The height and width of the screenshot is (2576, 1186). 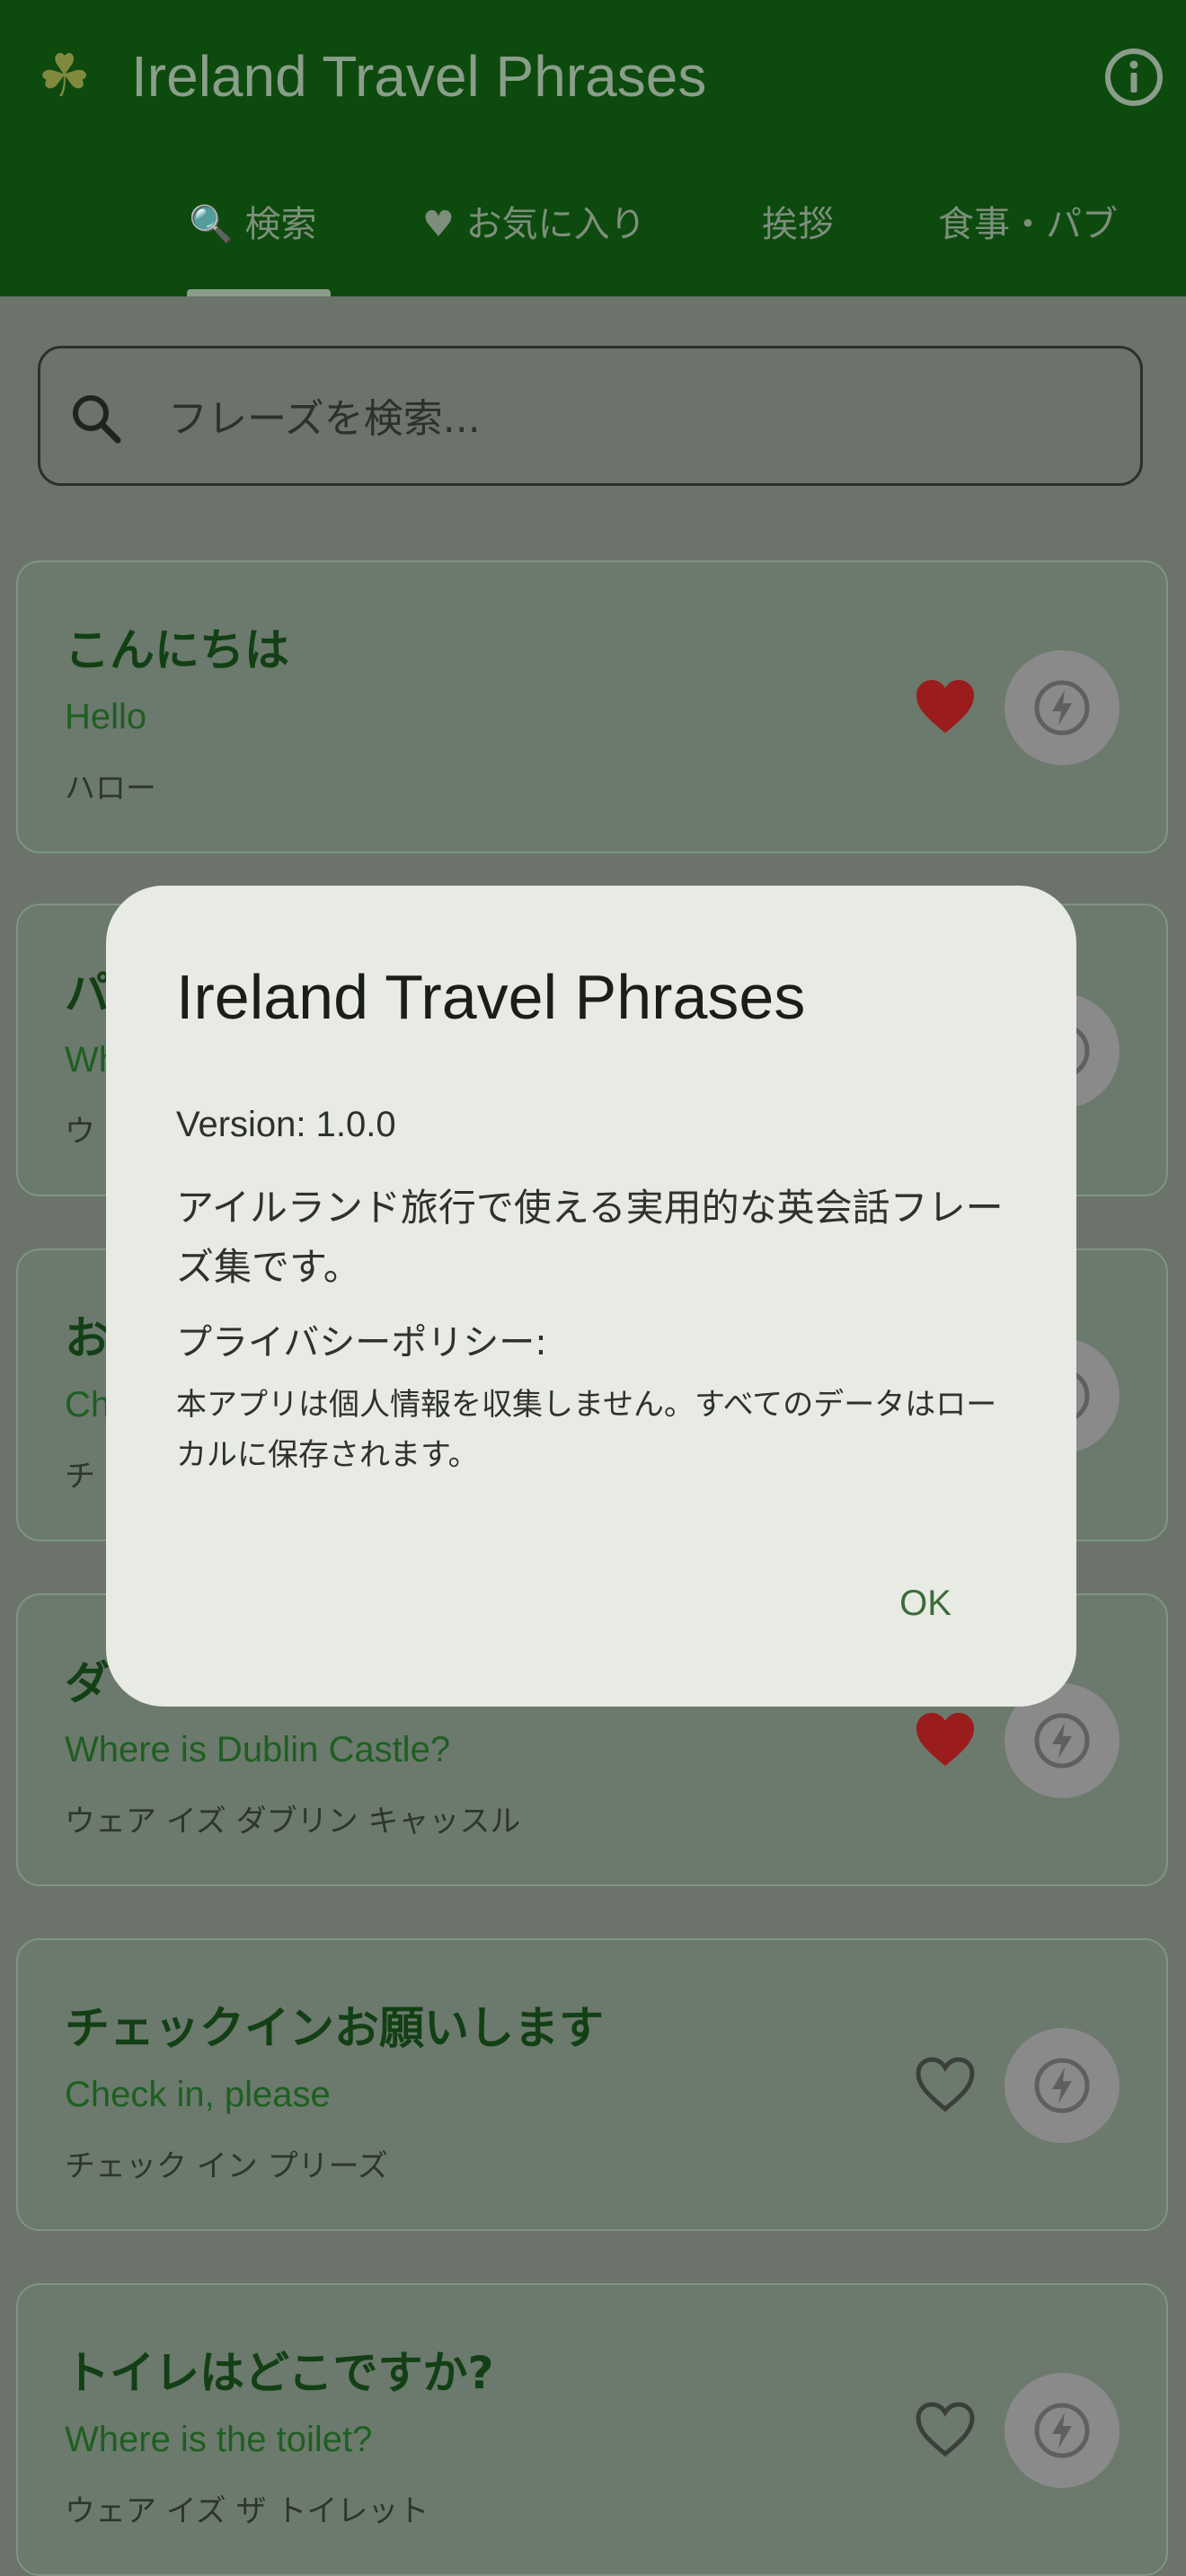 I want to click on phrase-pronunciation: チェック イン プリーズ, so click(x=226, y=2166).